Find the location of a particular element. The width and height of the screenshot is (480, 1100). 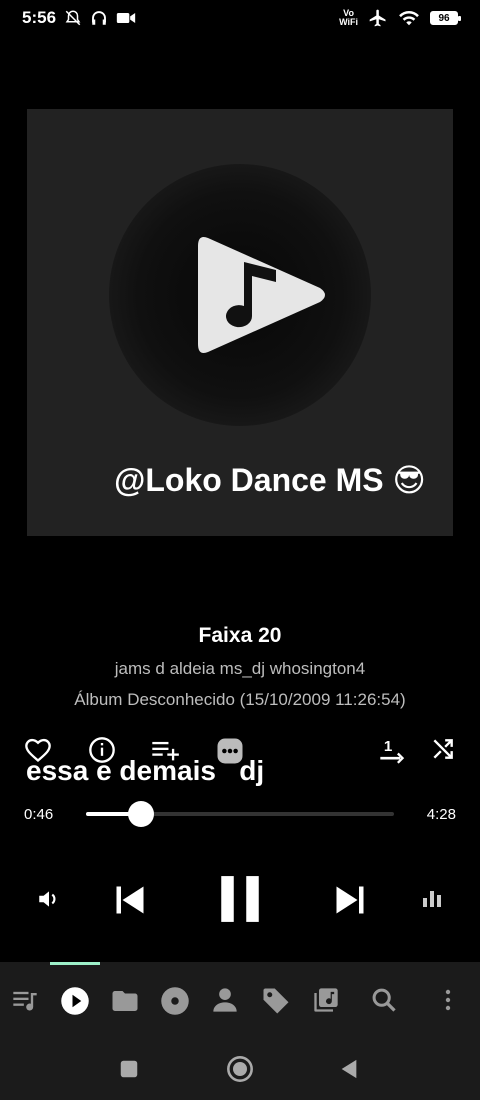

album-icon is located at coordinates (175, 1001).